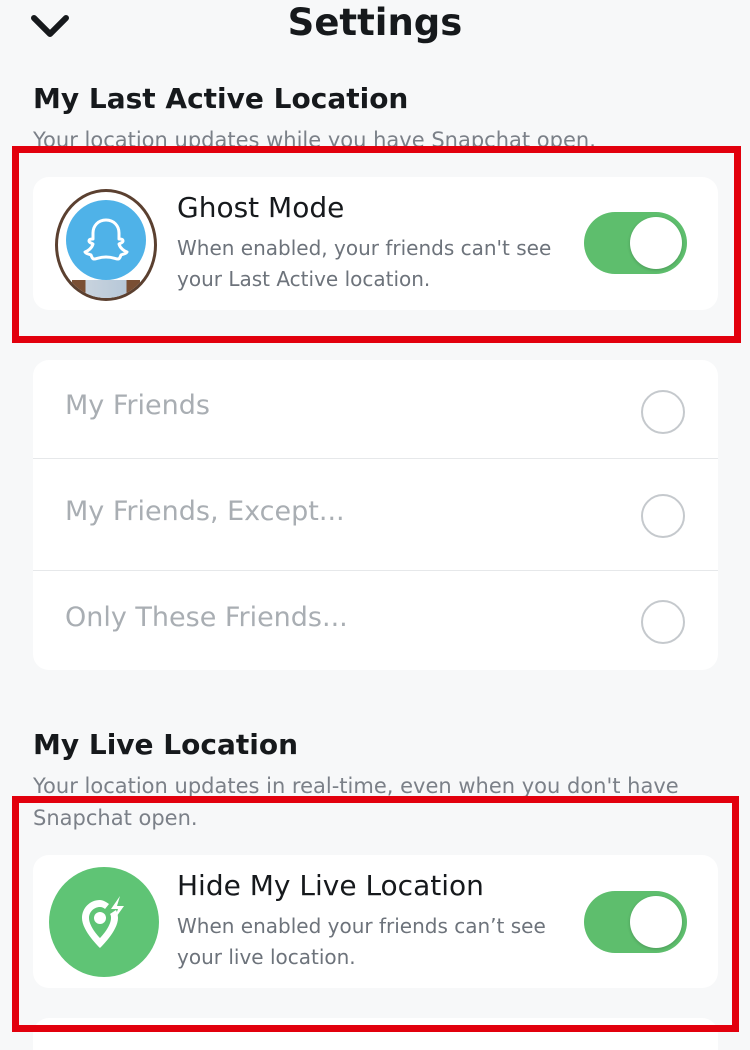  I want to click on section-title-live-location: My Live Location, so click(166, 744).